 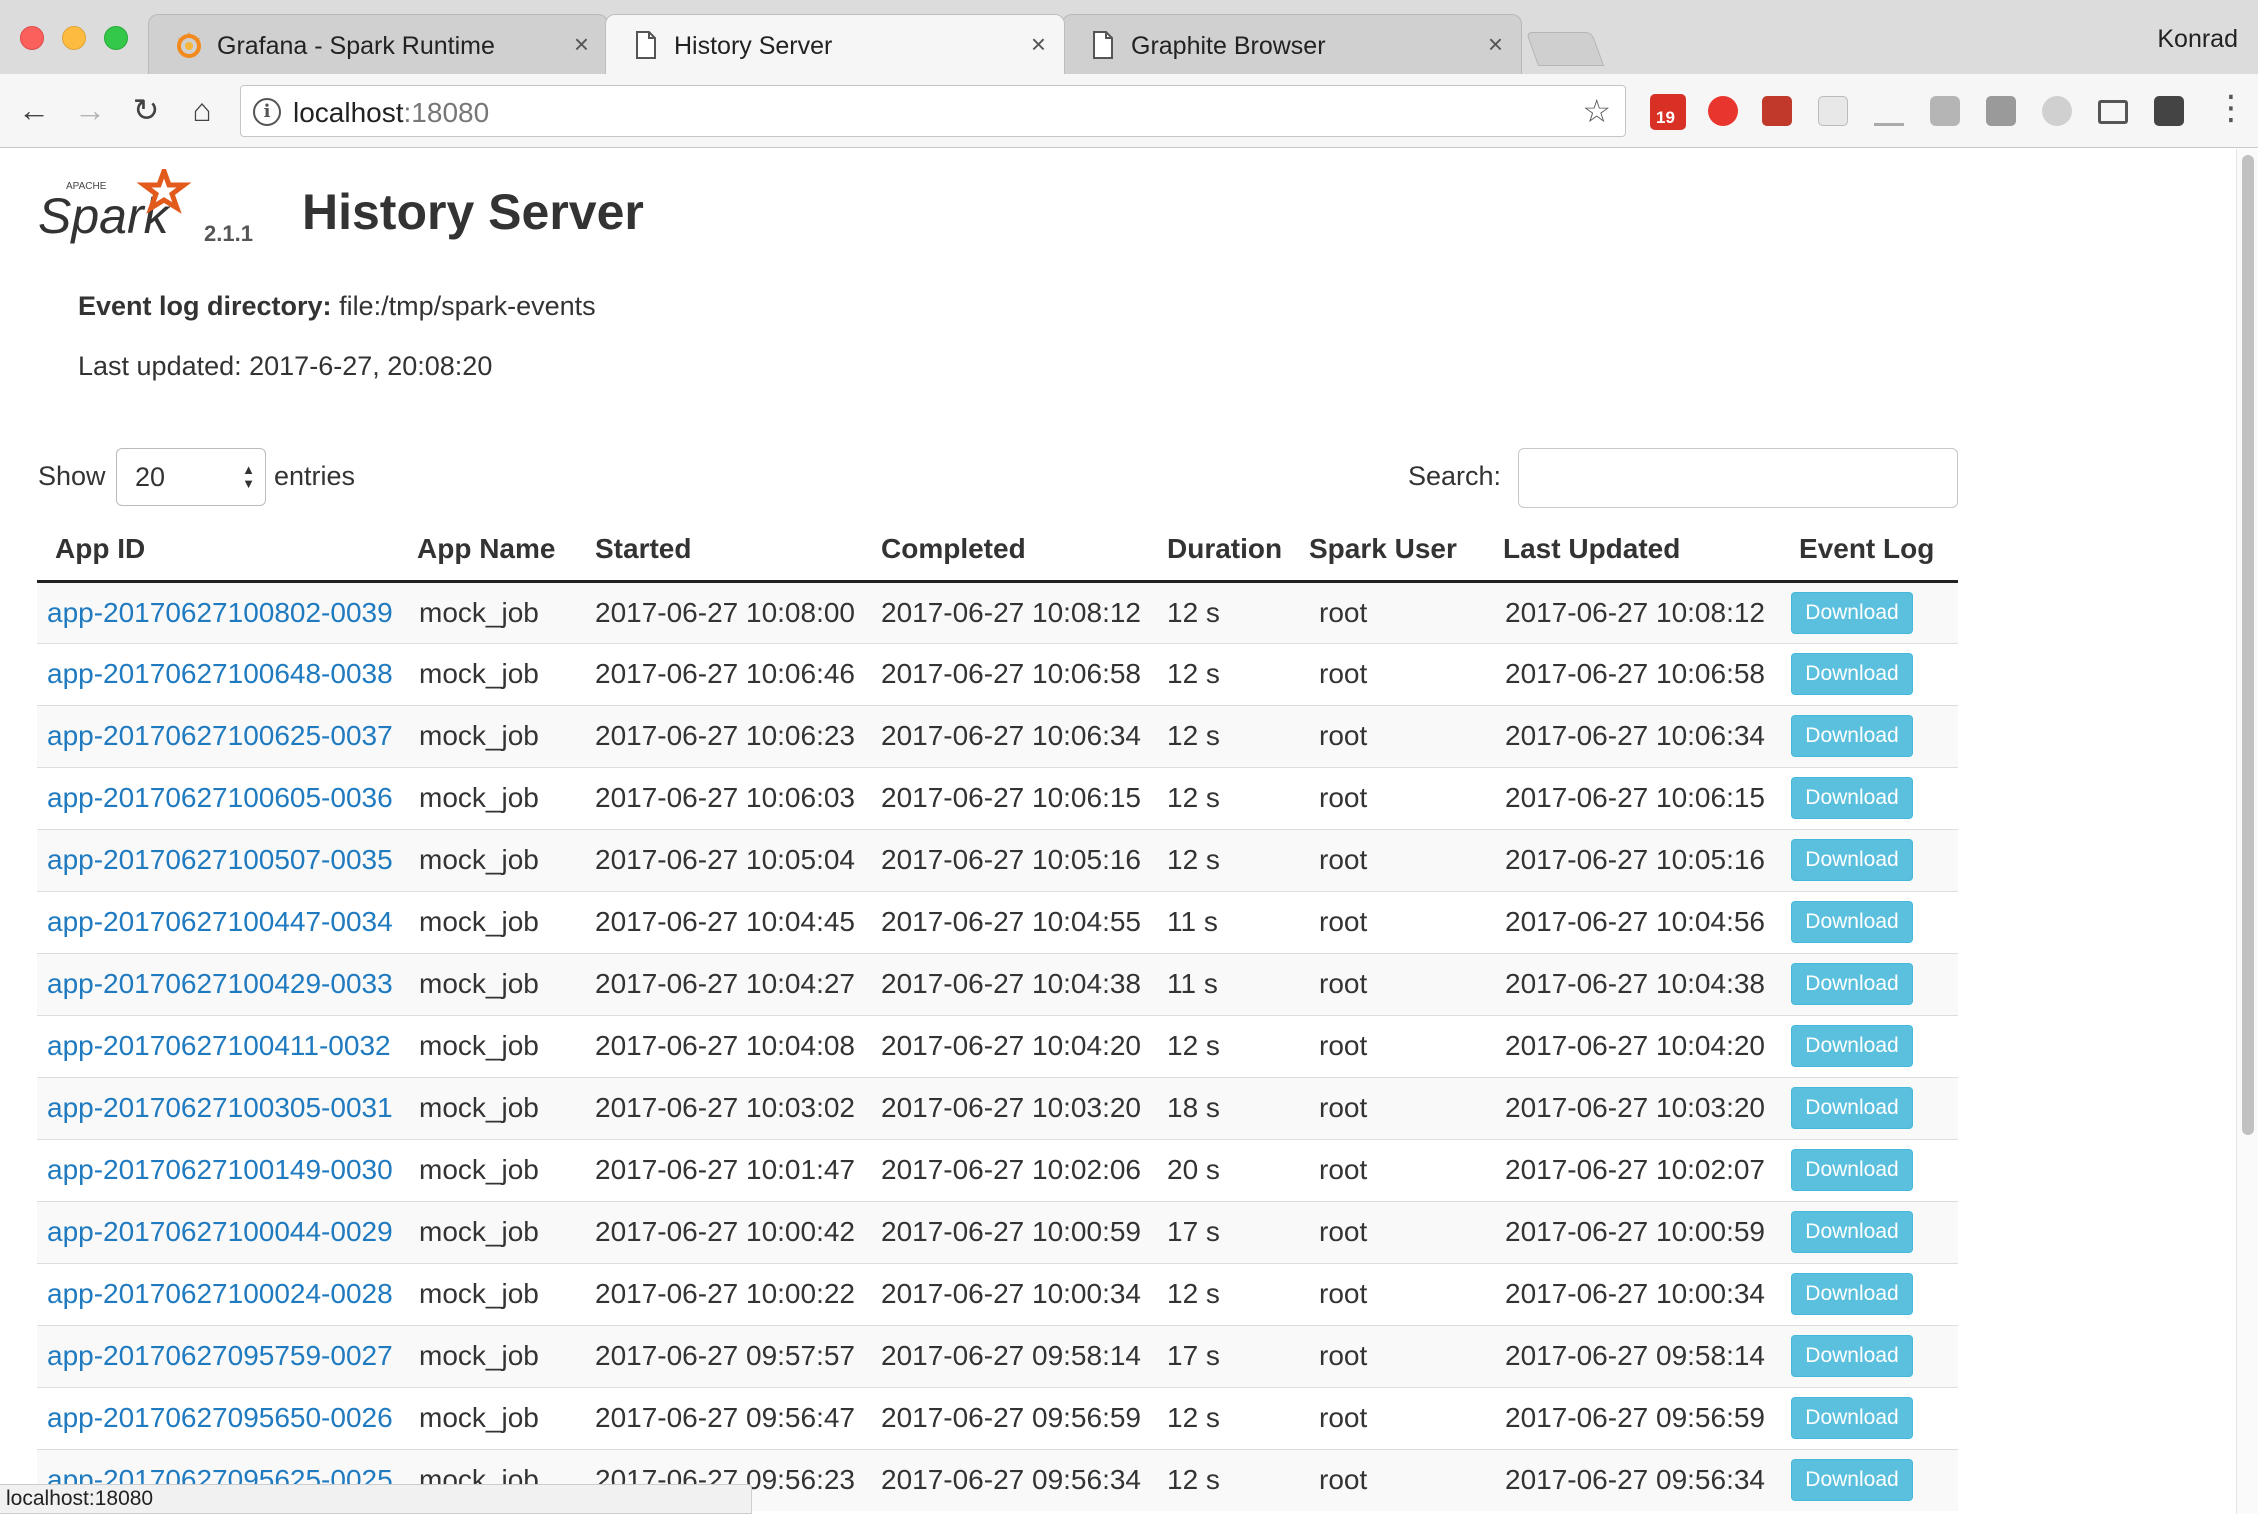 I want to click on app-id-cell: app-20170627100507-0035, so click(x=223, y=859).